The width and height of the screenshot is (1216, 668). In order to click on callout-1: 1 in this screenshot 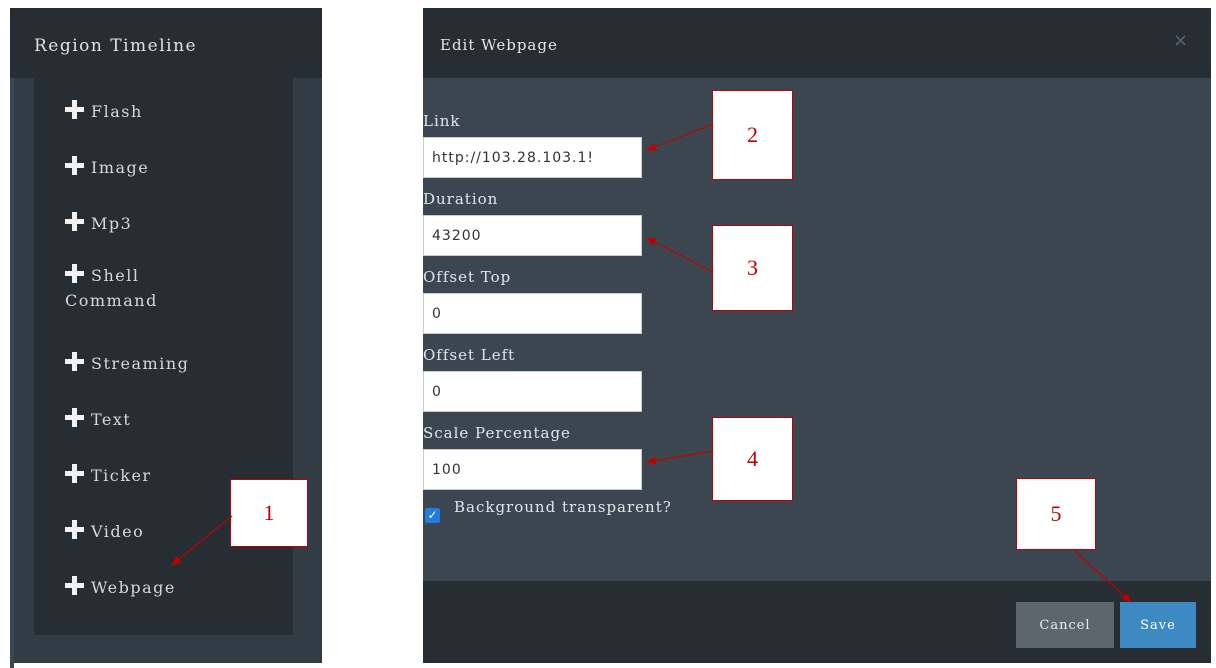, I will do `click(269, 513)`.